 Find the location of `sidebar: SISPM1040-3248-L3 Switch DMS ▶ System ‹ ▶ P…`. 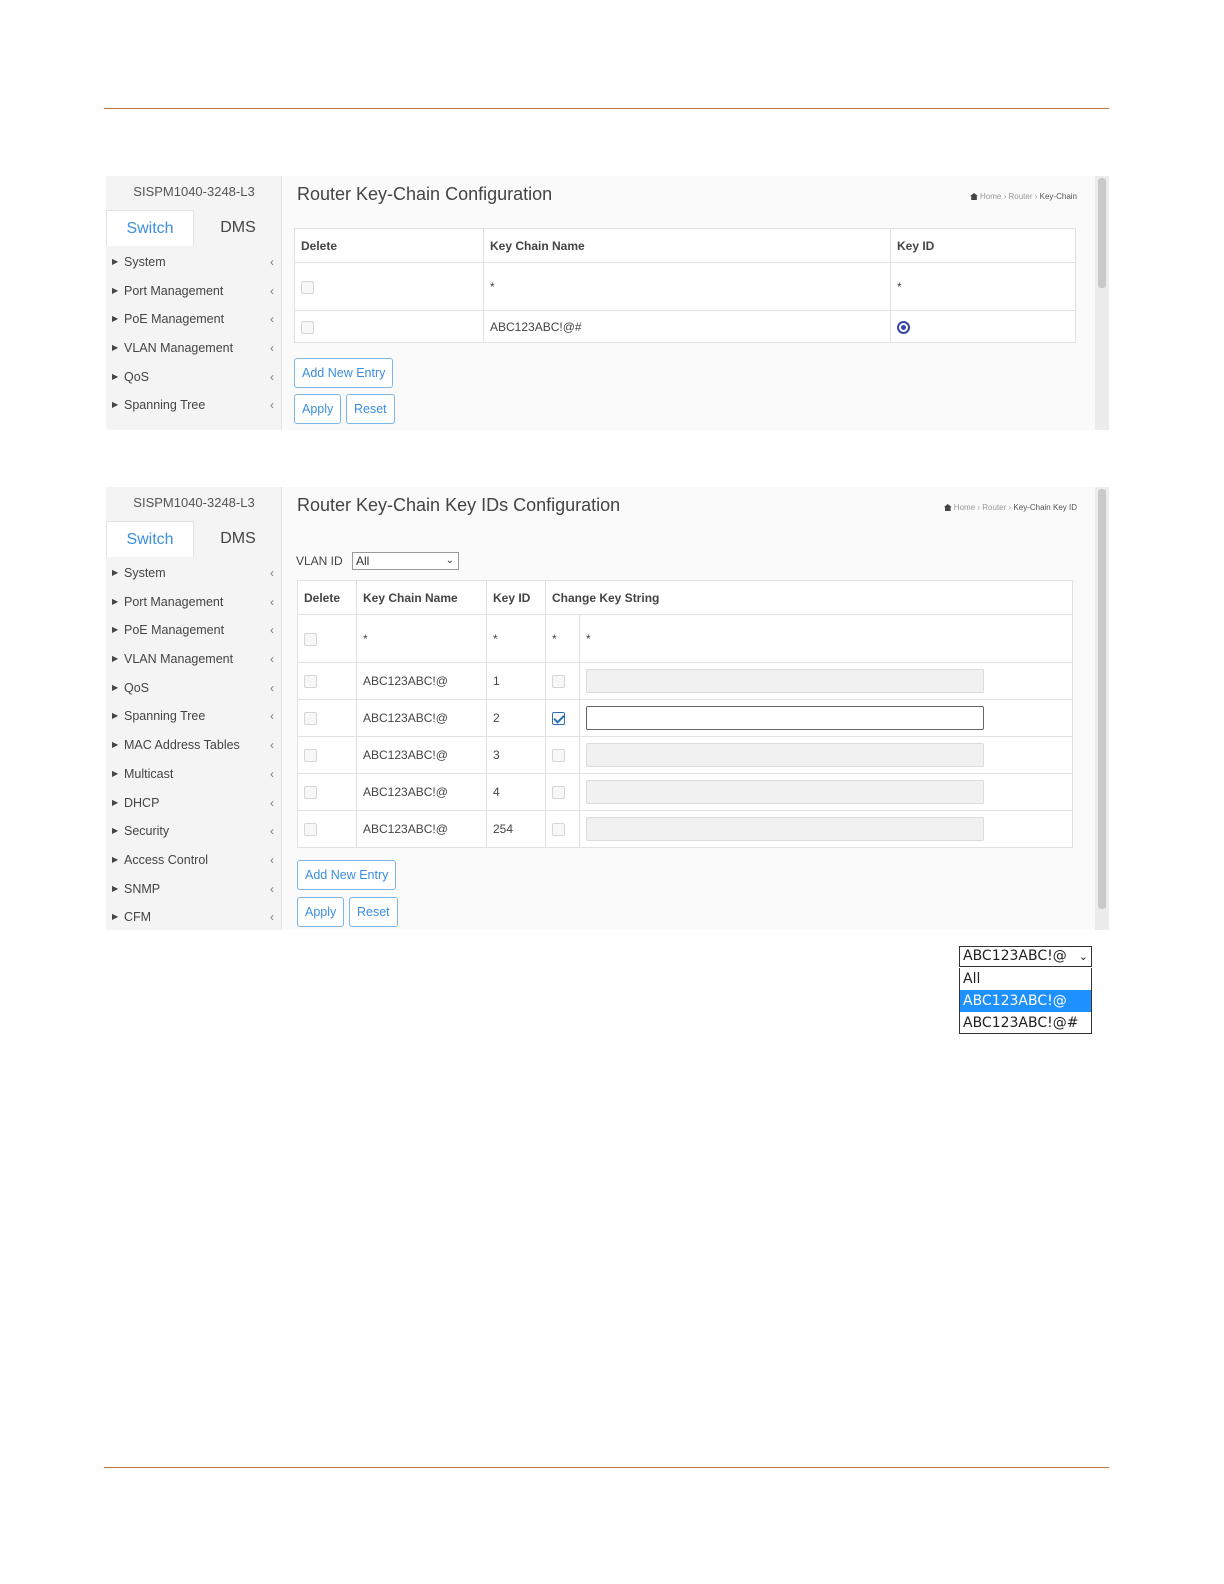

sidebar: SISPM1040-3248-L3 Switch DMS ▶ System ‹ ▶ P… is located at coordinates (194, 303).